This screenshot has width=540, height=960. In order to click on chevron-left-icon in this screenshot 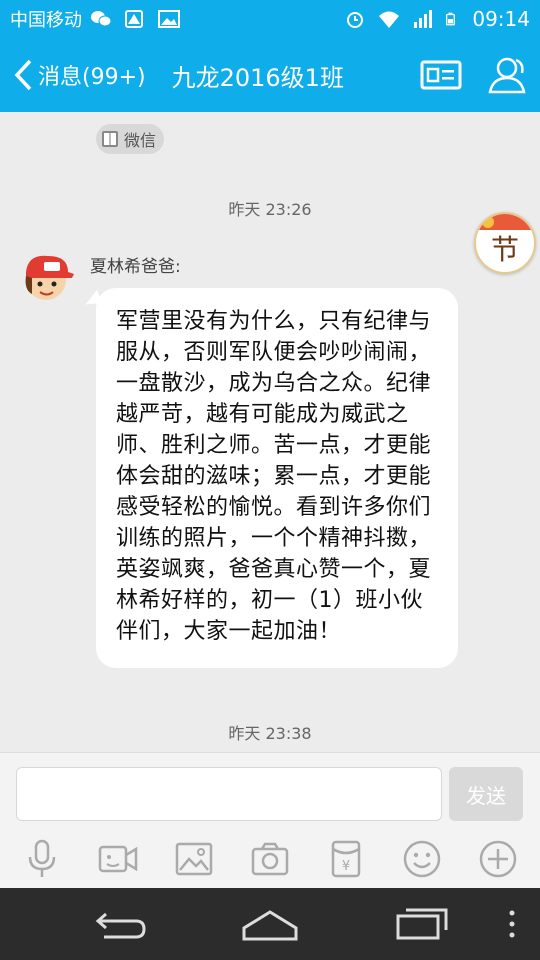, I will do `click(23, 75)`.